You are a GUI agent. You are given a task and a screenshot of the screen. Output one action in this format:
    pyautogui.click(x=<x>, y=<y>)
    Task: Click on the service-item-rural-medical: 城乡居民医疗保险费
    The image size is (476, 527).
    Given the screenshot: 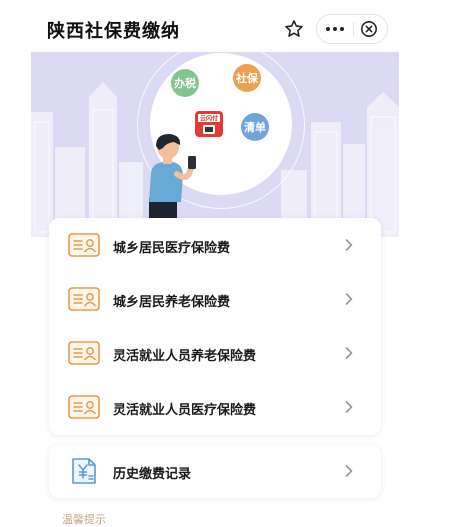 What is the action you would take?
    pyautogui.click(x=215, y=245)
    